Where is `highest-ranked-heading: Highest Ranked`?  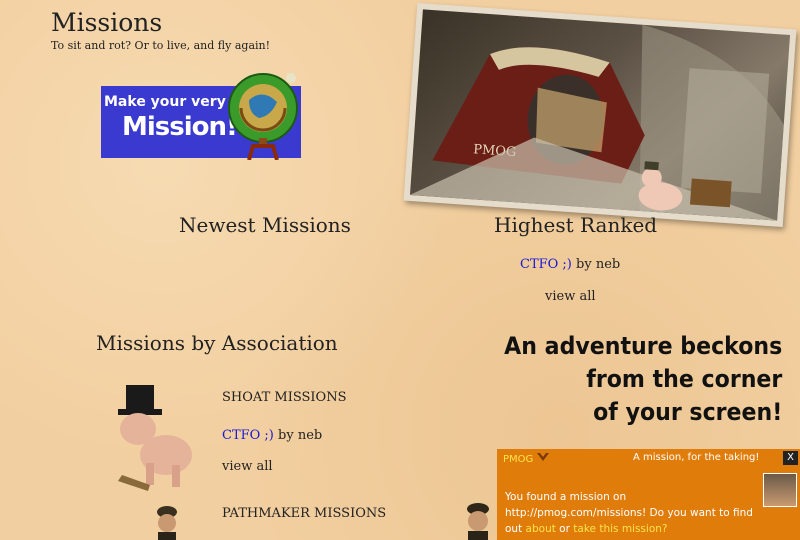 highest-ranked-heading: Highest Ranked is located at coordinates (576, 225).